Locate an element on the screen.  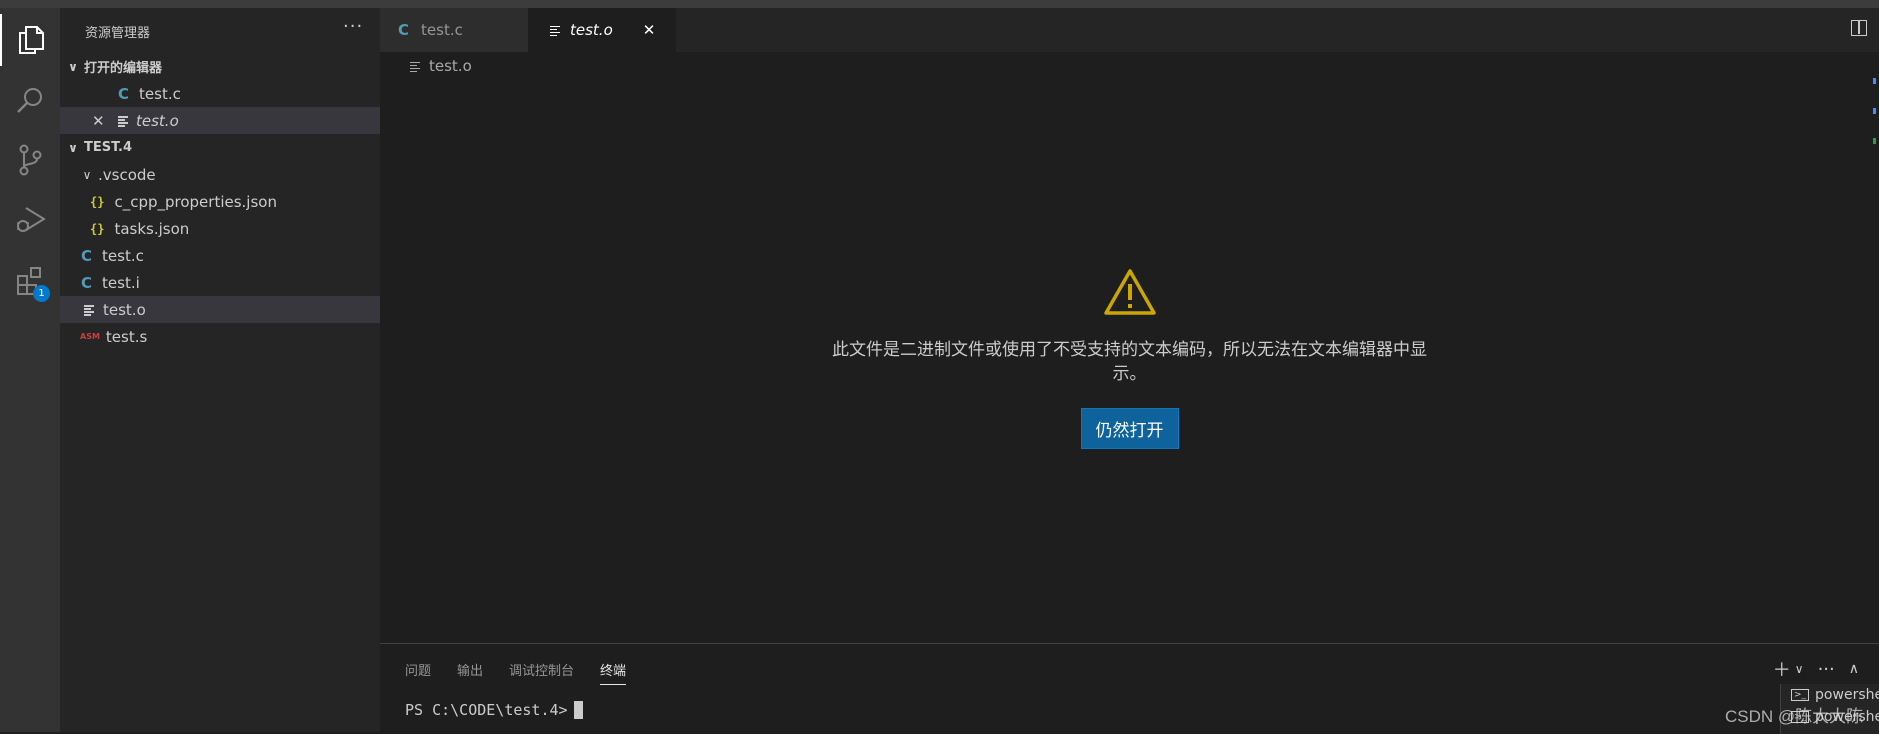
file-item: ASM test.s is located at coordinates (230, 336).